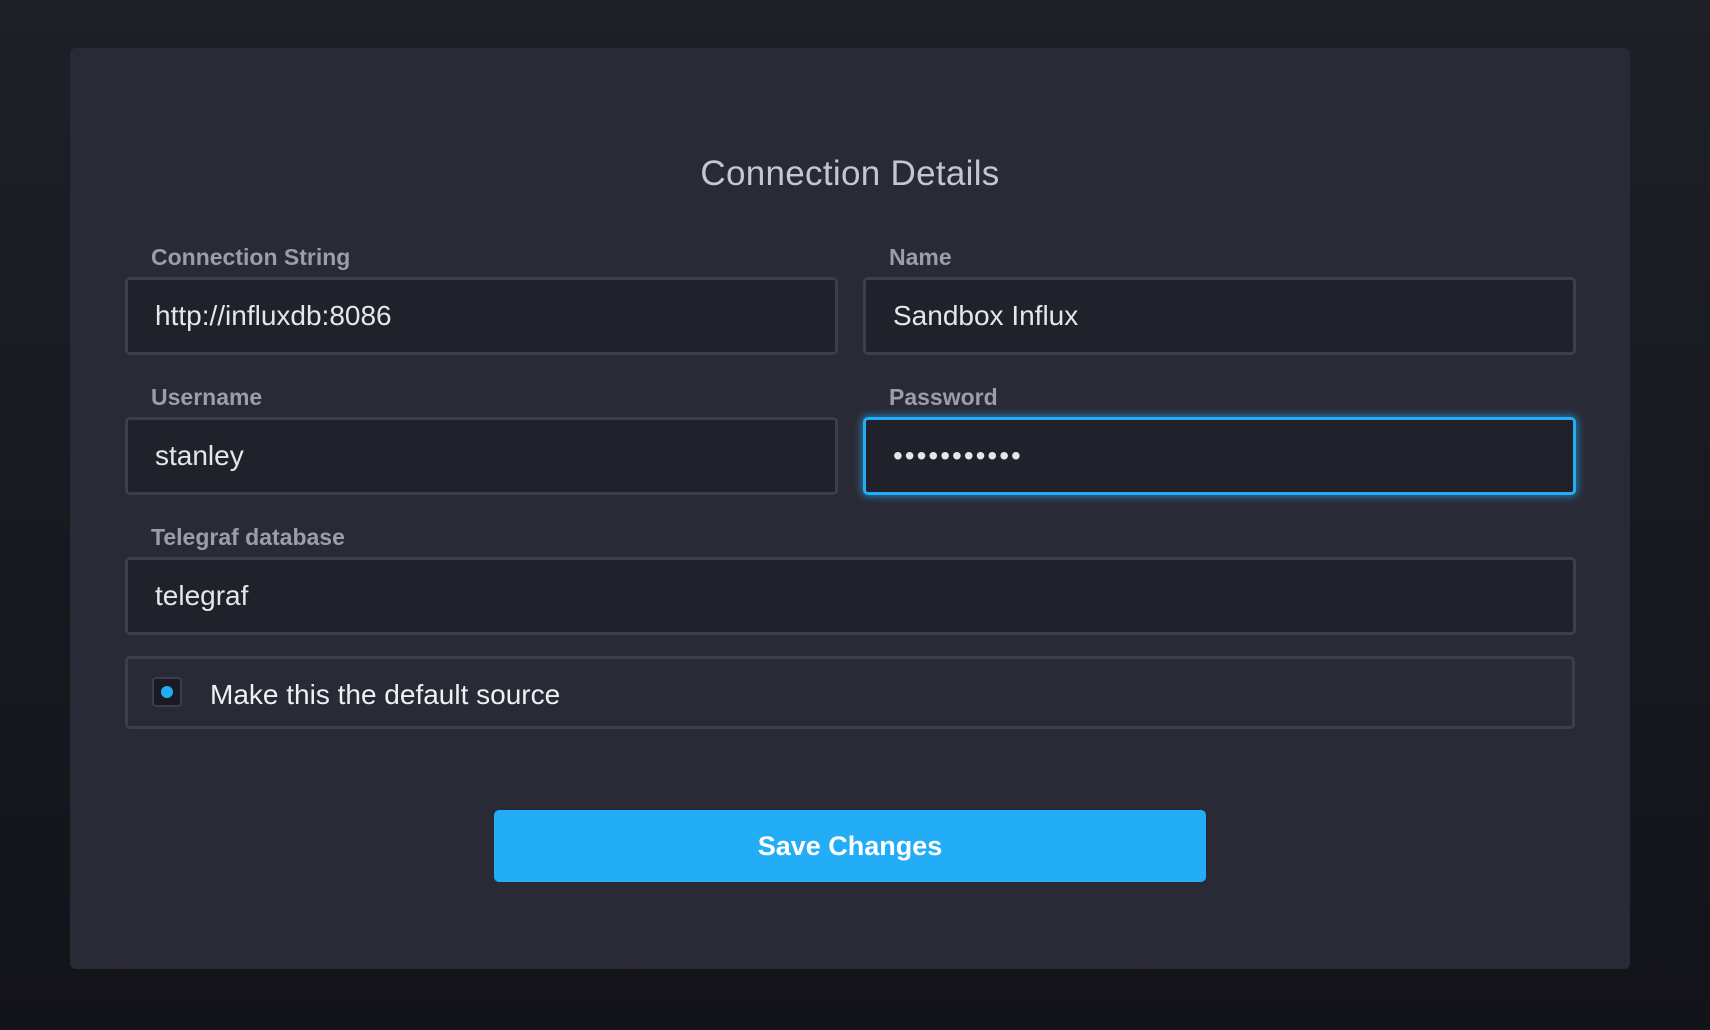  What do you see at coordinates (850, 596) in the screenshot?
I see `telegraf-database-input` at bounding box center [850, 596].